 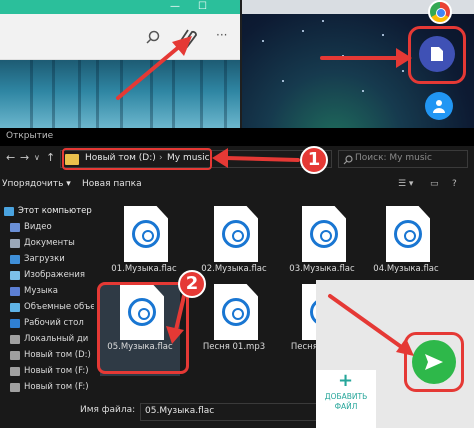 What do you see at coordinates (395, 354) in the screenshot?
I see `send-panel: + ДОБАВИТЬ ФАЙЛ` at bounding box center [395, 354].